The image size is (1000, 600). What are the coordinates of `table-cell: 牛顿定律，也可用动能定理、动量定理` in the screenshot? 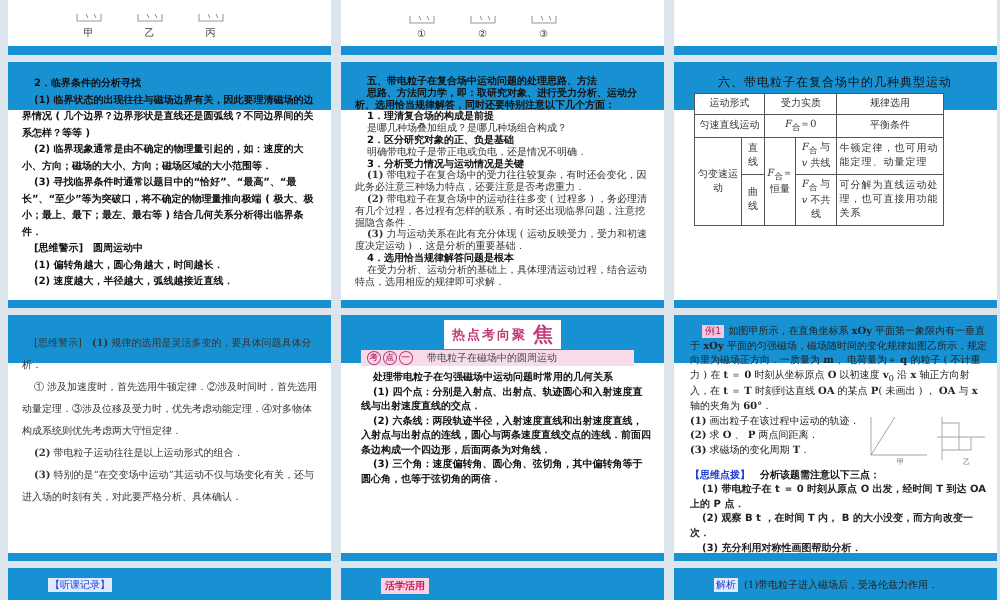 It's located at (890, 156).